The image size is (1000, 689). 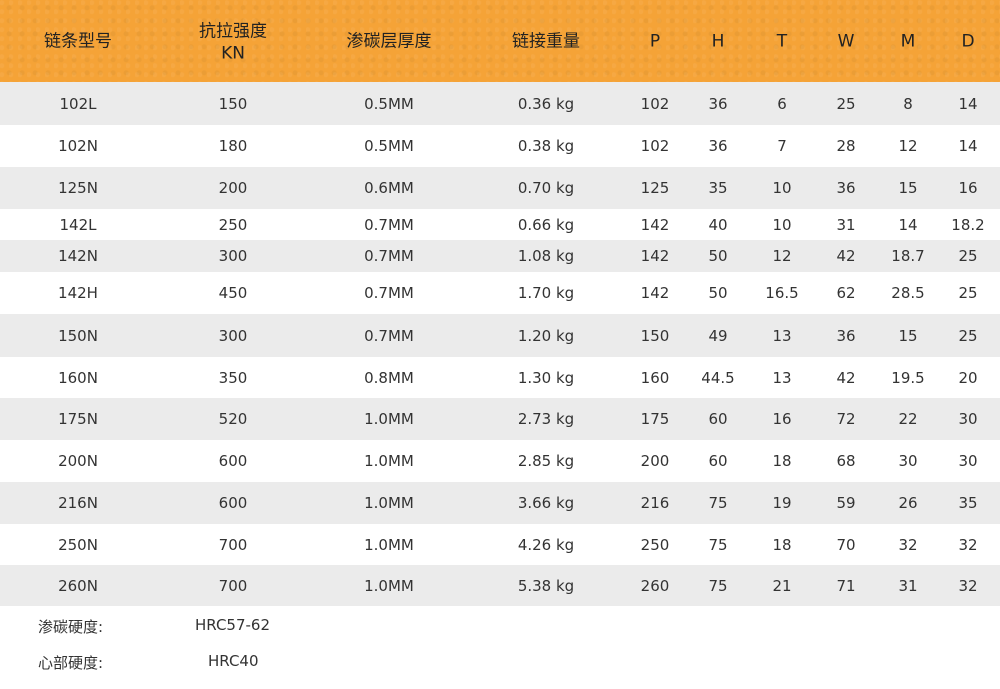 What do you see at coordinates (78, 41) in the screenshot?
I see `header-model: 链条型号` at bounding box center [78, 41].